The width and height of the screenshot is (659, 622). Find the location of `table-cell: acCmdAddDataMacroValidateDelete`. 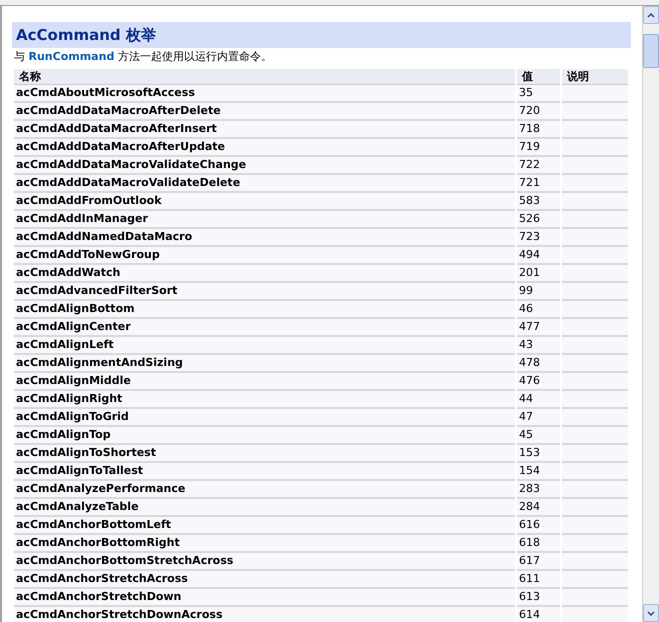

table-cell: acCmdAddDataMacroValidateDelete is located at coordinates (264, 184).